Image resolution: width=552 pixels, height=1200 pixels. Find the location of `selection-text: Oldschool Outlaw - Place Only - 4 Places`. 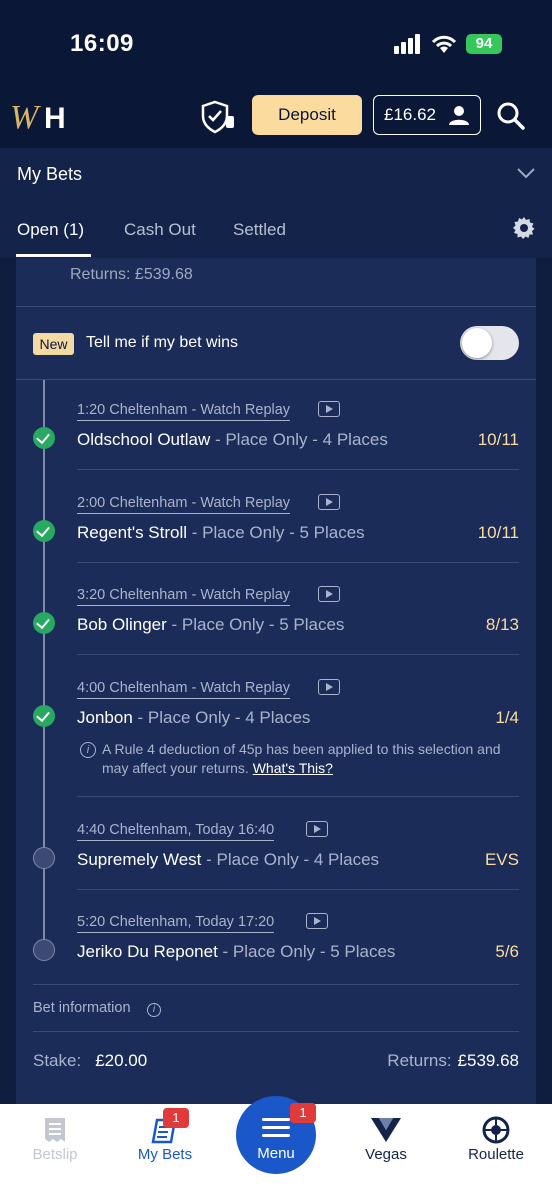

selection-text: Oldschool Outlaw - Place Only - 4 Places is located at coordinates (232, 440).